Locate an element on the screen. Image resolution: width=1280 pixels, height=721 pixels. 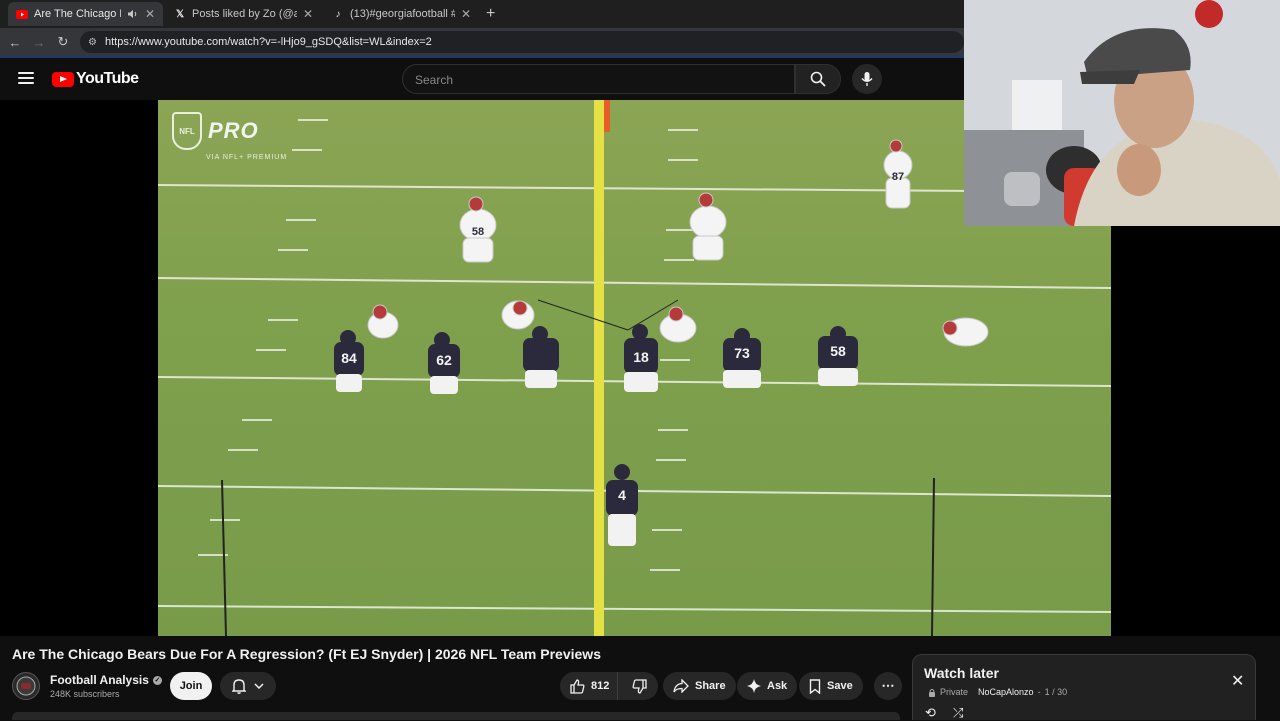
nfl-pro-watermark: NFL PRO VIA NFL+ PREMIUM is located at coordinates (229, 136).